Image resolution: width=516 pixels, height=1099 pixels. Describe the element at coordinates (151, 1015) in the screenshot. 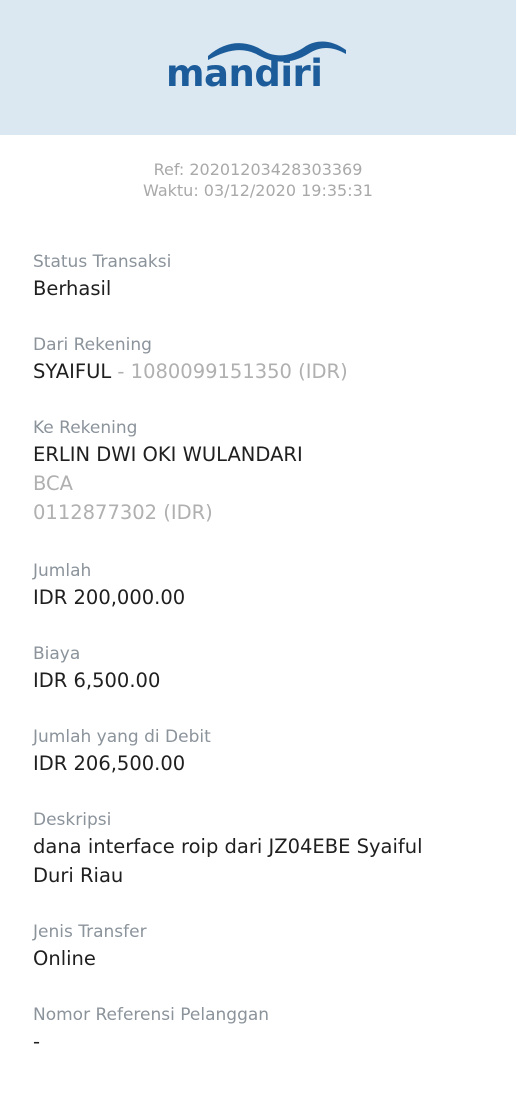

I see `customer-reference-label: Nomor Referensi Pelanggan` at that location.